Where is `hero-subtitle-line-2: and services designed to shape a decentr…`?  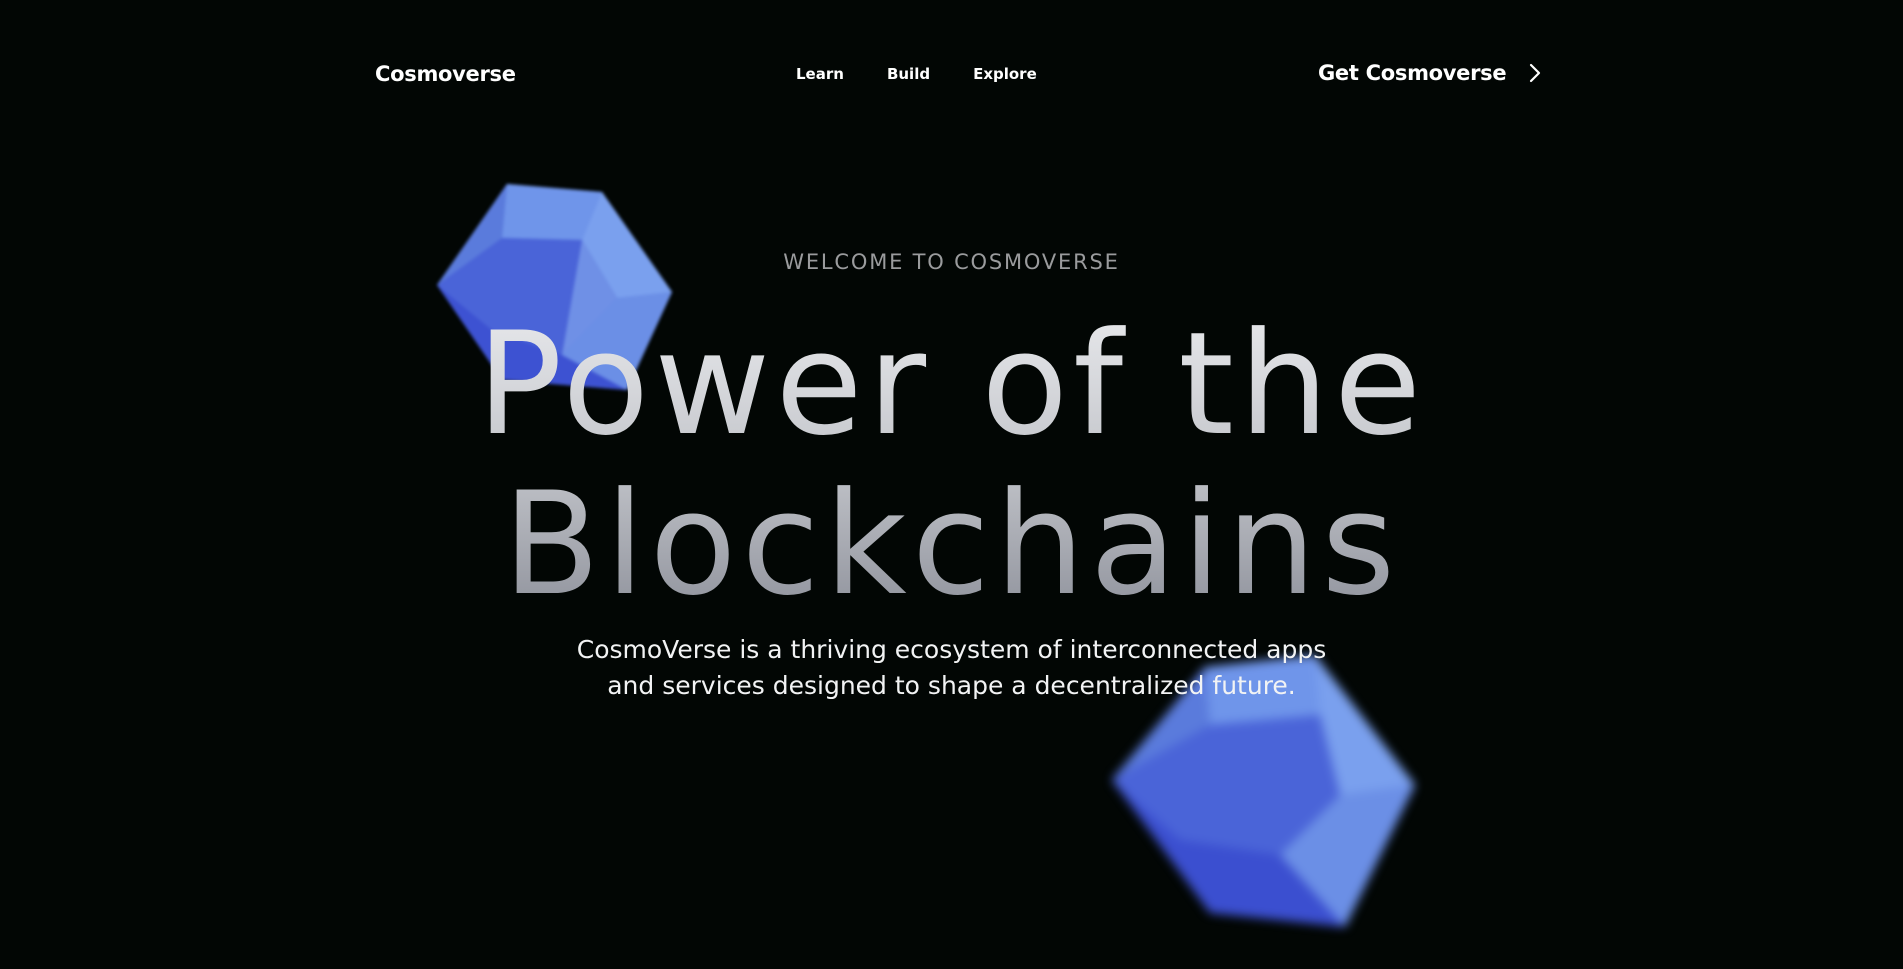
hero-subtitle-line-2: and services designed to shape a decentr… is located at coordinates (951, 685).